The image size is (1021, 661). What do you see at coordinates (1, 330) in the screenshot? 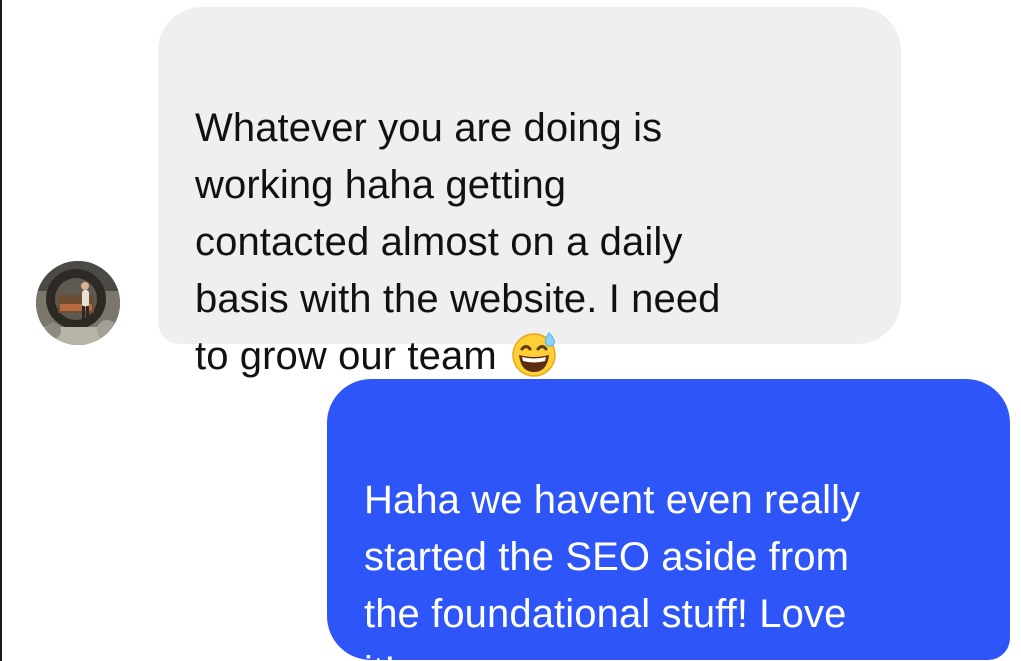
I see `window-edge` at bounding box center [1, 330].